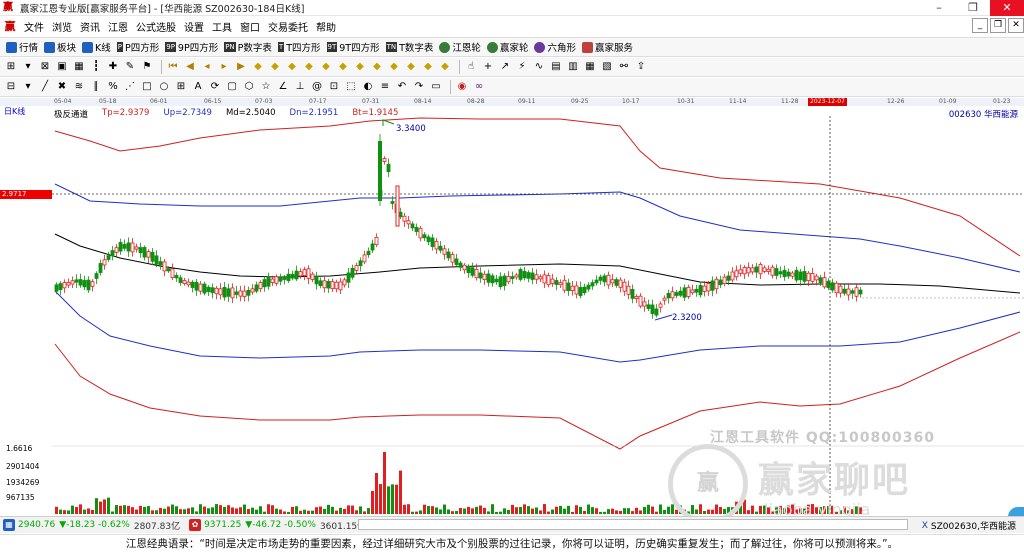  What do you see at coordinates (479, 87) in the screenshot?
I see `infinity-icon: ∞` at bounding box center [479, 87].